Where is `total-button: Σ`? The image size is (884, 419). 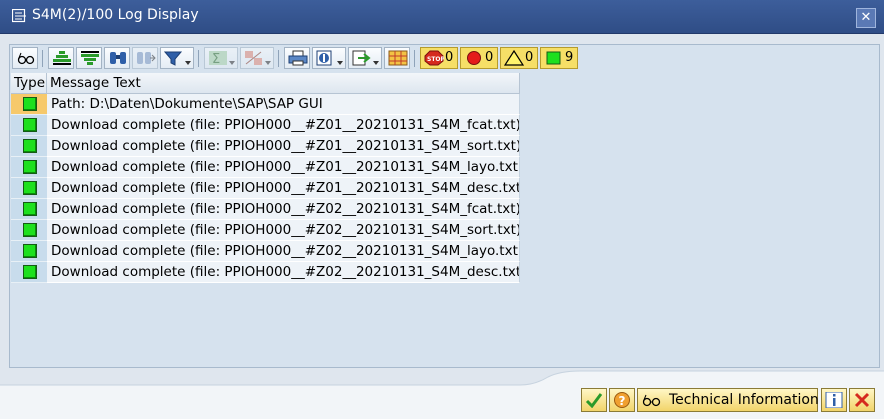 total-button: Σ is located at coordinates (221, 58).